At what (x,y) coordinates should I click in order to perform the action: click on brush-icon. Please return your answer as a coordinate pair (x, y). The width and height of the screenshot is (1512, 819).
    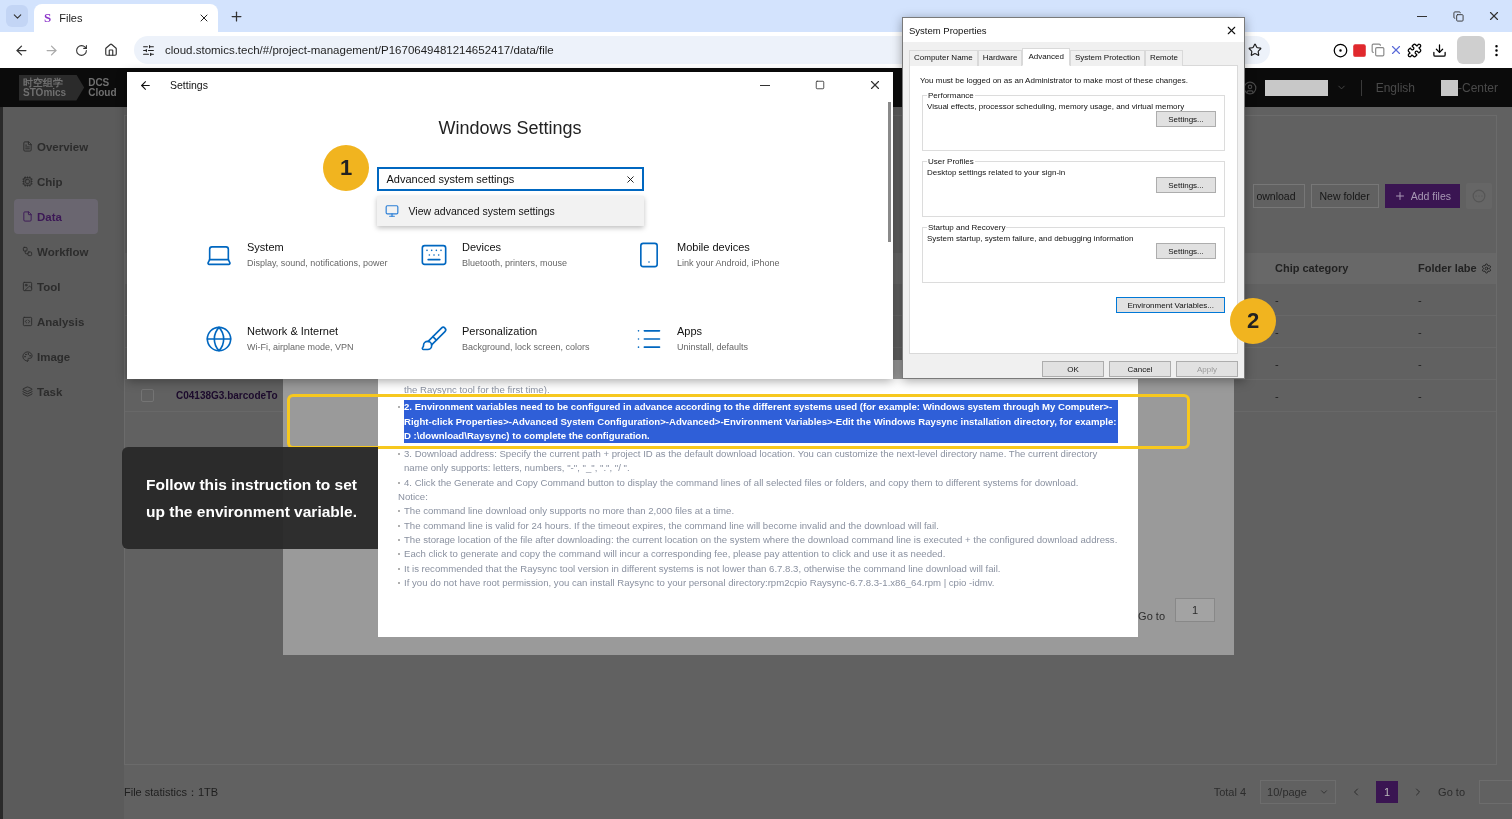
    Looking at the image, I should click on (434, 339).